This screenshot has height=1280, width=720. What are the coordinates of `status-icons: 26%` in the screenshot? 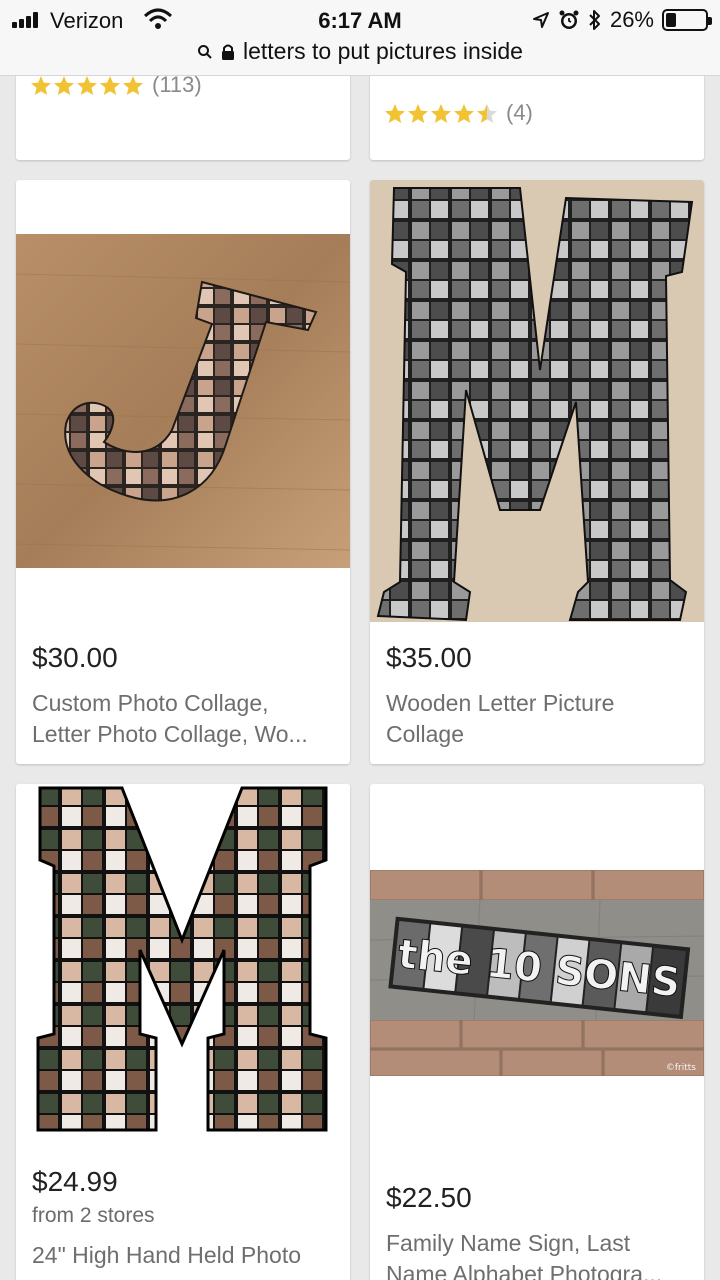 It's located at (622, 19).